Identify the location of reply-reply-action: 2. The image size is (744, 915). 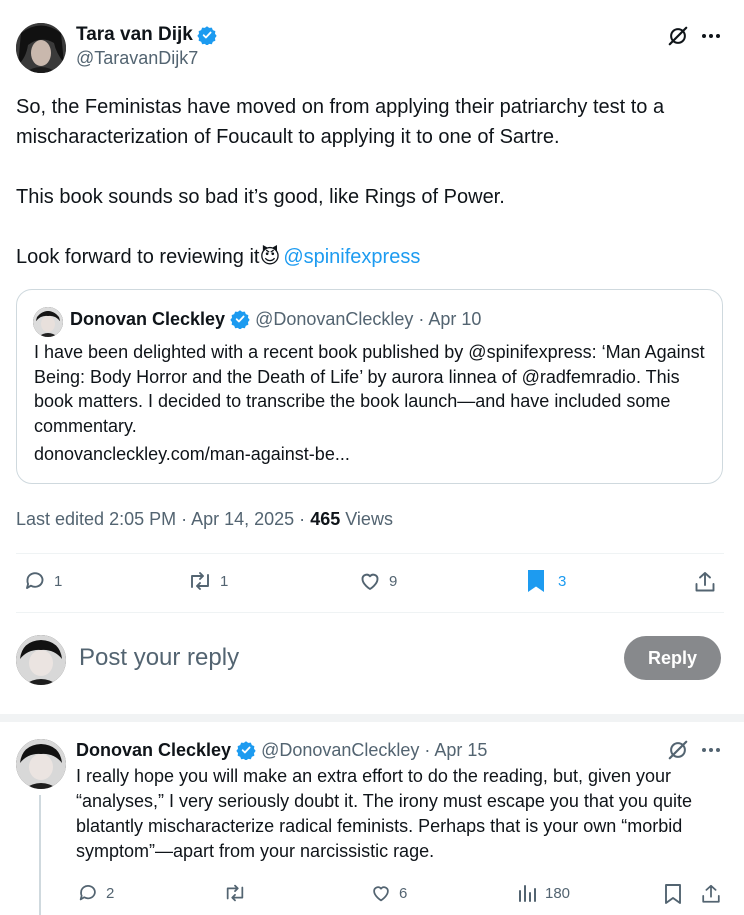
(95, 893).